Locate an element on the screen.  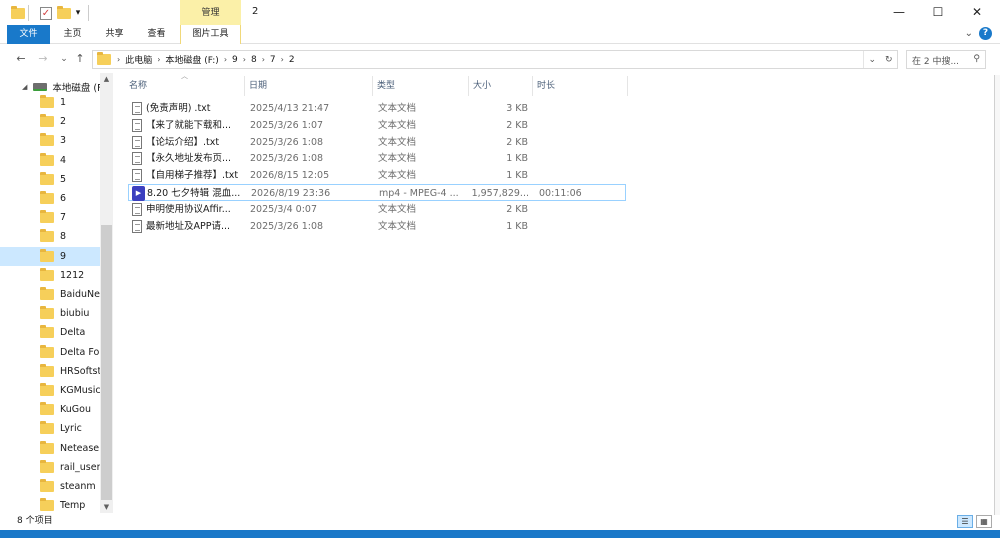
nav-folder-item: BaiduNet is located at coordinates (50, 294).